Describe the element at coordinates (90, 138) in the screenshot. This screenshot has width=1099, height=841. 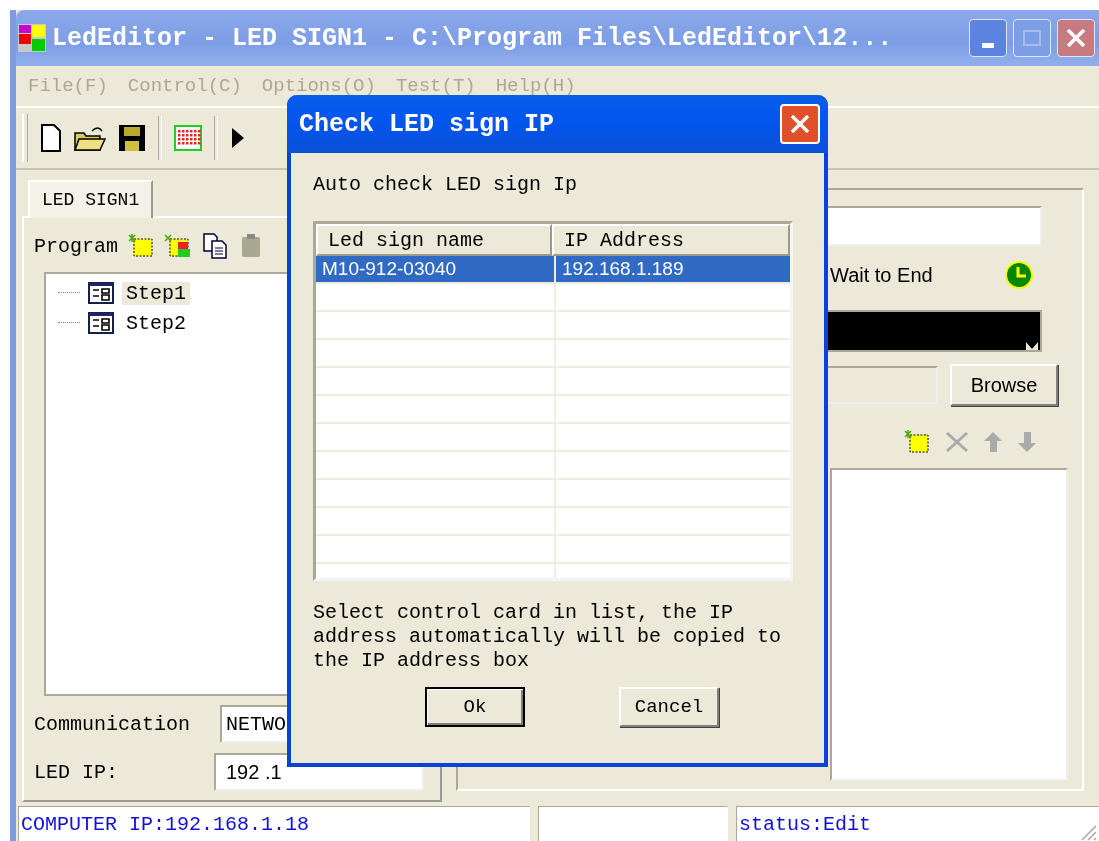
I see `open-folder-icon` at that location.